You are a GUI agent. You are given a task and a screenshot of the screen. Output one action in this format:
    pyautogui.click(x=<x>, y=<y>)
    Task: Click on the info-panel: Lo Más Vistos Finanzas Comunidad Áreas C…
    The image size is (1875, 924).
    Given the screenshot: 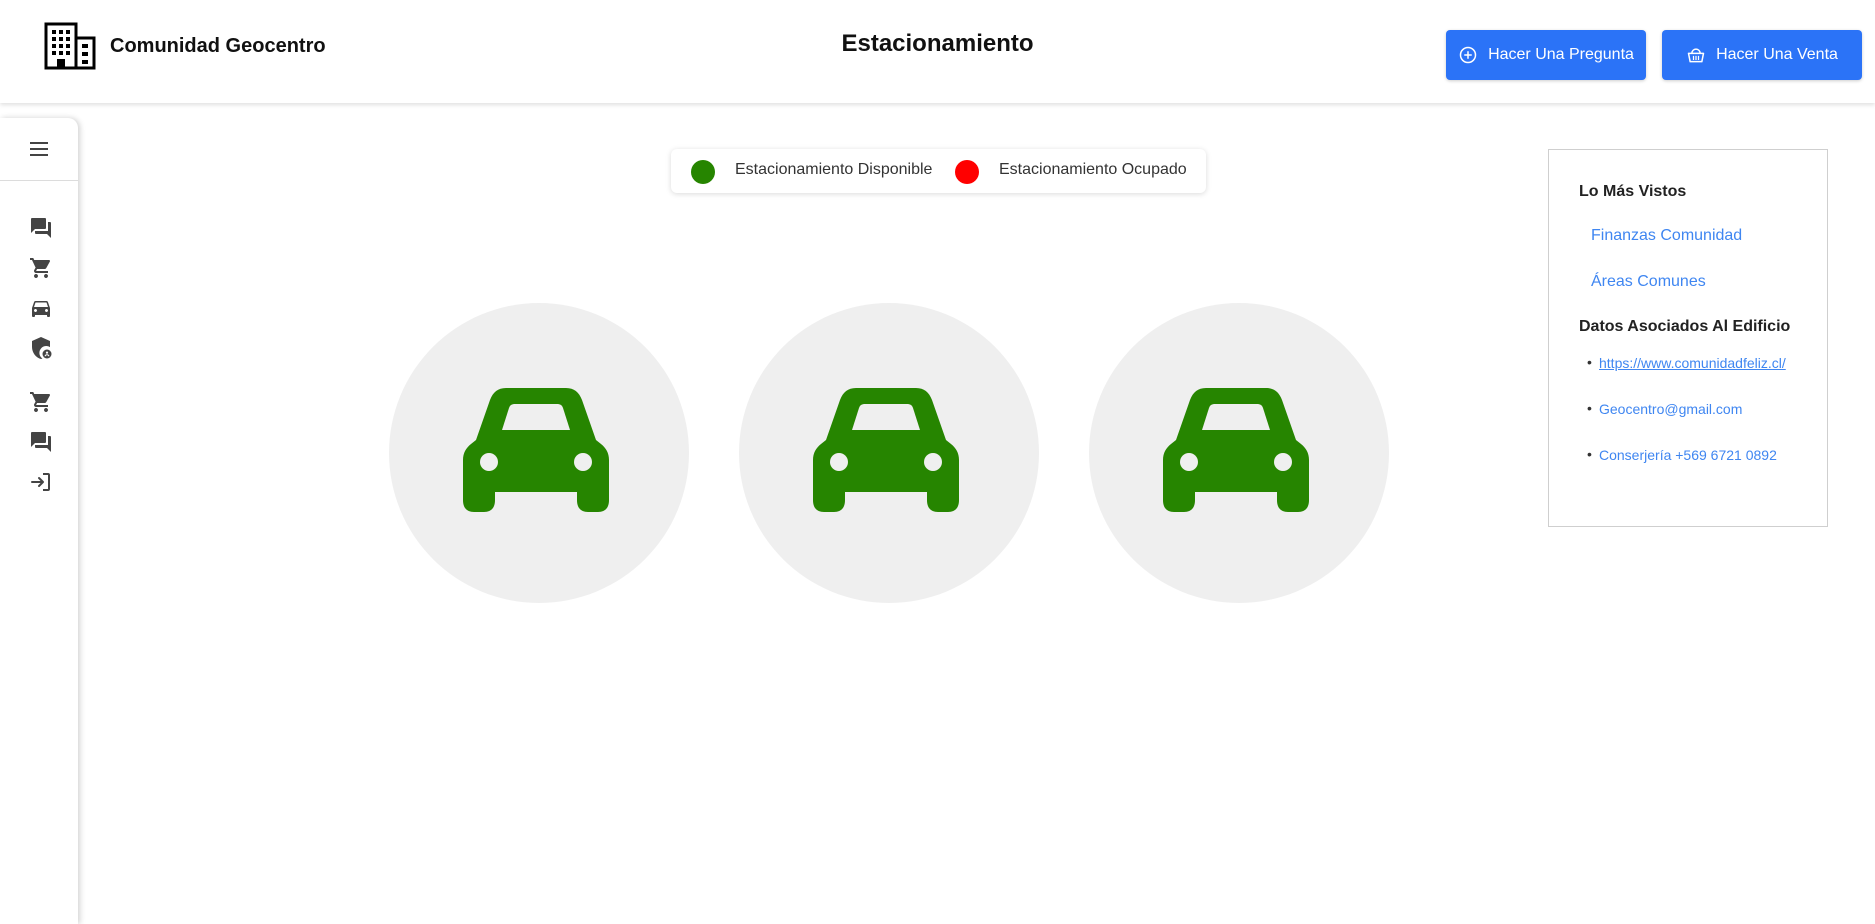 What is the action you would take?
    pyautogui.click(x=1688, y=338)
    